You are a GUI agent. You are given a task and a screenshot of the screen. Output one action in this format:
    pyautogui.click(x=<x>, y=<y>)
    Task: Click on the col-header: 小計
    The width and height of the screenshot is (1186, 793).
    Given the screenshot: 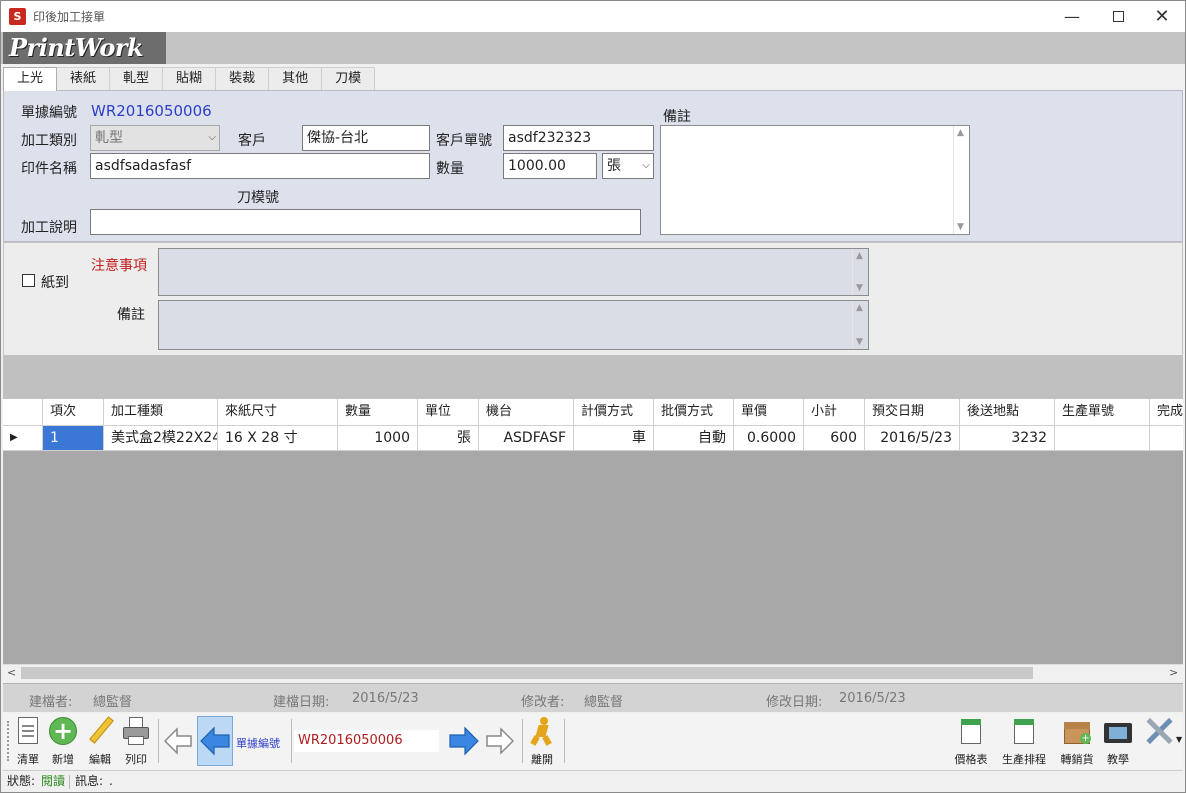 What is the action you would take?
    pyautogui.click(x=834, y=412)
    